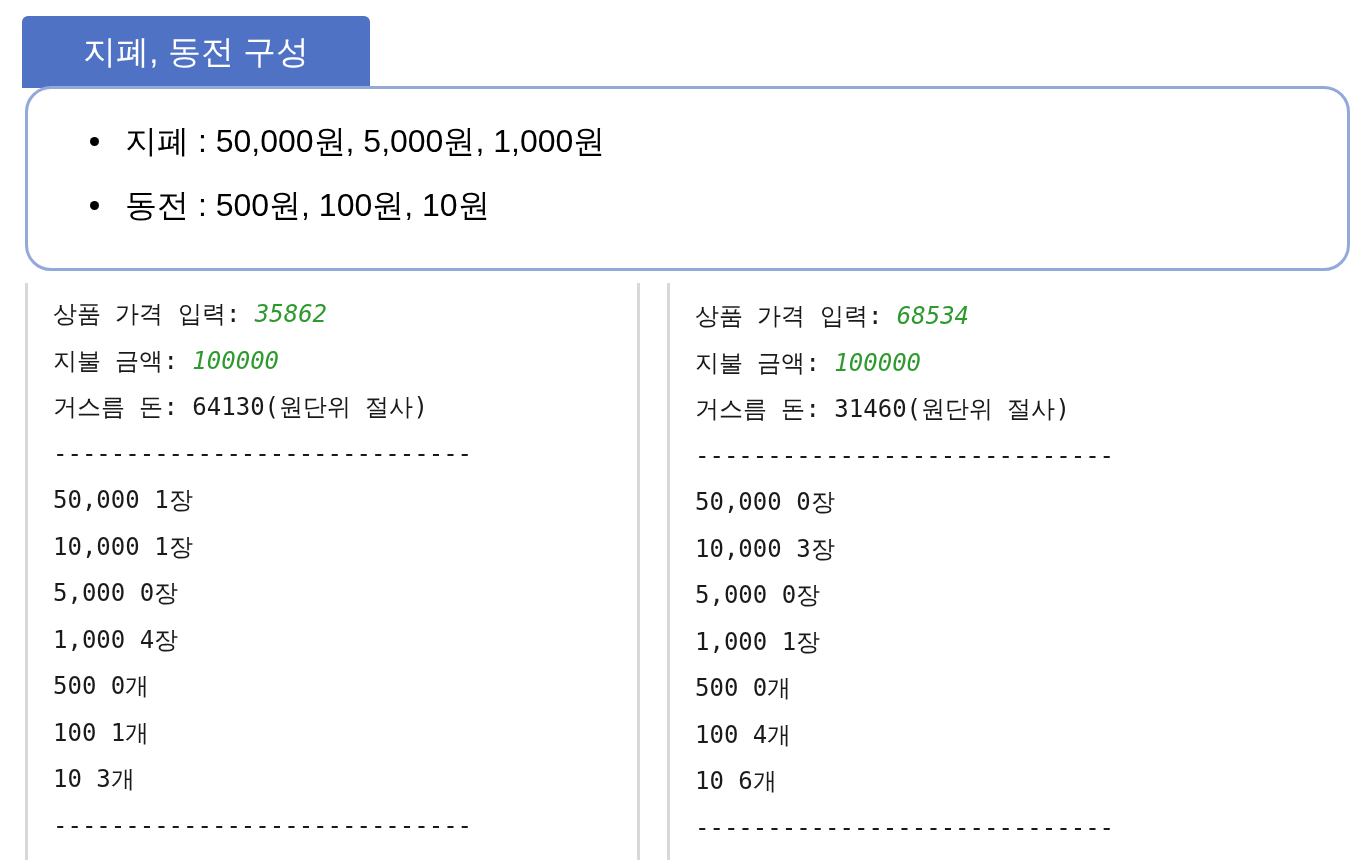  I want to click on console-line: 1,000 1장, so click(758, 642).